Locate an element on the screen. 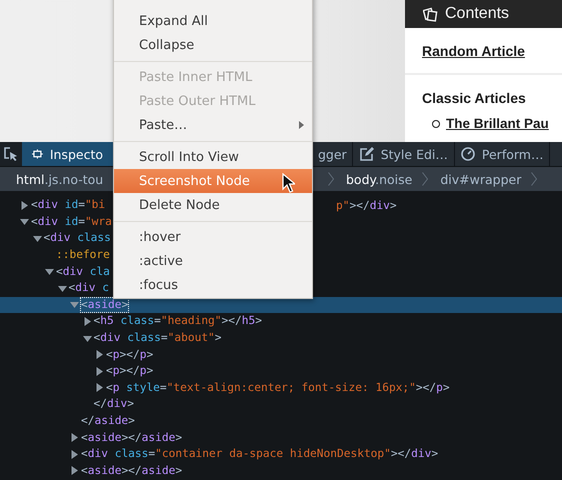 The height and width of the screenshot is (480, 562). inspector-icon is located at coordinates (37, 154).